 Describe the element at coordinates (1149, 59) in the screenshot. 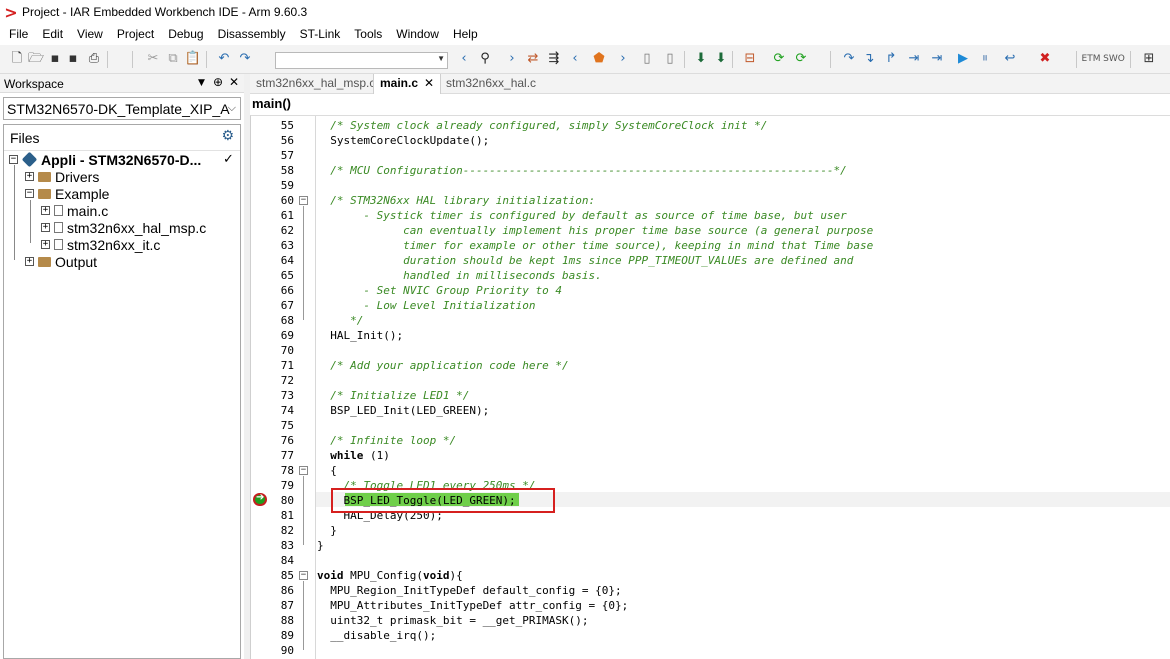

I see `toolbar-options-icon: ⊞` at that location.